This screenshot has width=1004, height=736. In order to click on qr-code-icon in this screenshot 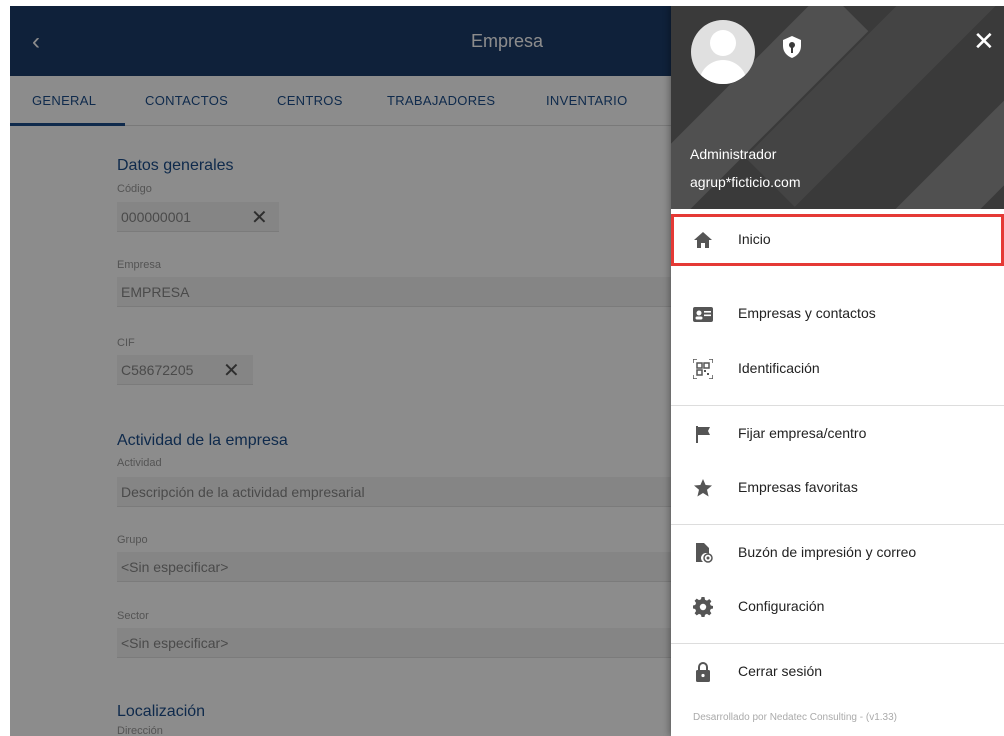, I will do `click(703, 369)`.